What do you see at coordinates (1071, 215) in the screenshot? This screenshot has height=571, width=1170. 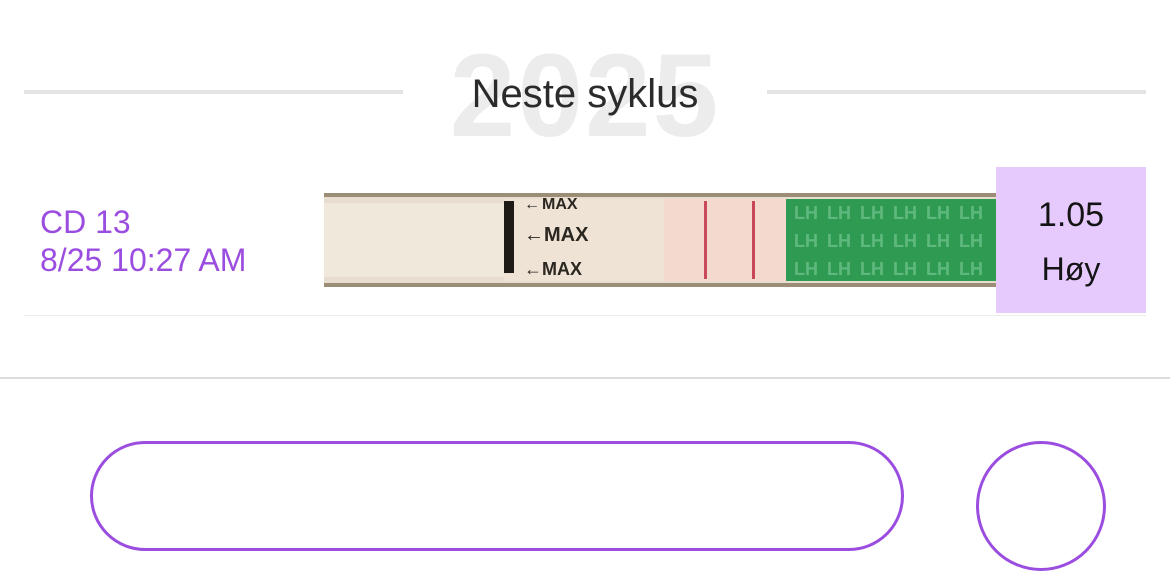 I see `lh-ratio-value: 1.05` at bounding box center [1071, 215].